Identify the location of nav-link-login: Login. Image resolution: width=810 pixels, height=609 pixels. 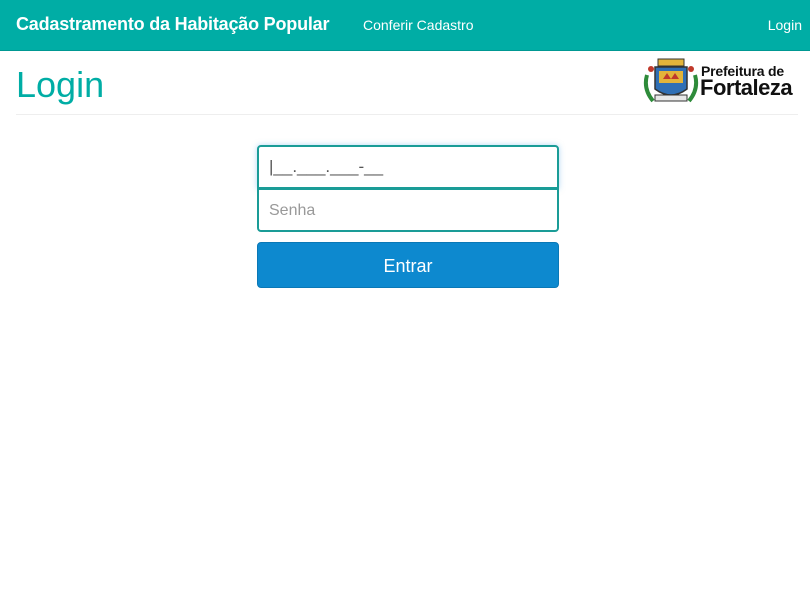
(785, 25).